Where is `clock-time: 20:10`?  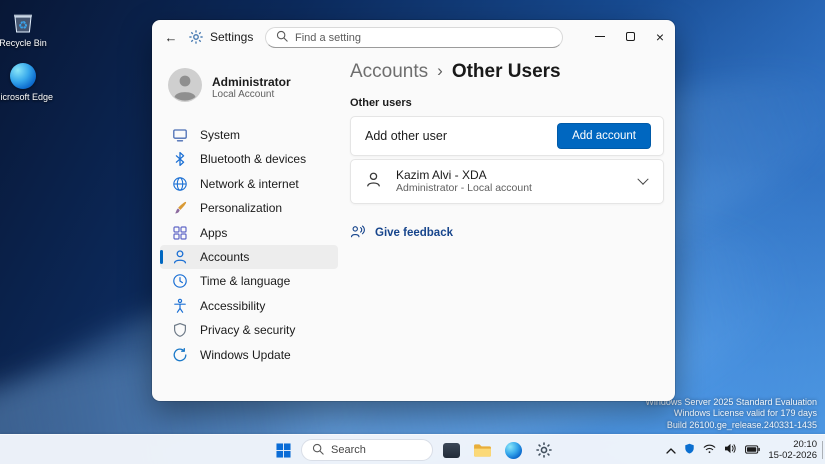 clock-time: 20:10 is located at coordinates (805, 444).